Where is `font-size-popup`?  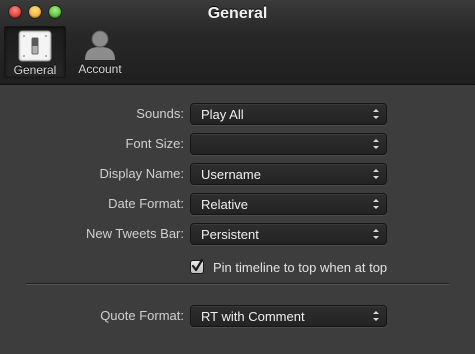 font-size-popup is located at coordinates (288, 144).